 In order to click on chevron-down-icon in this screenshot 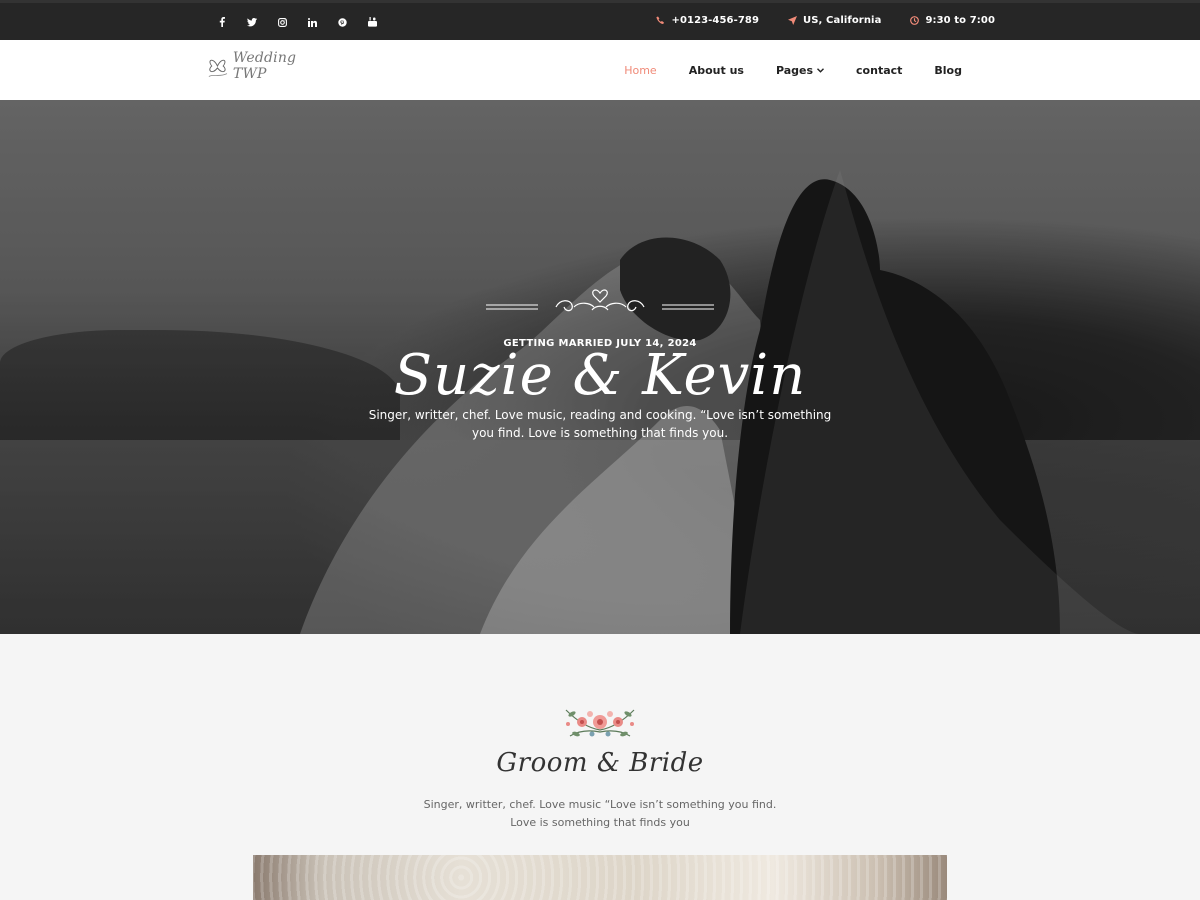, I will do `click(821, 70)`.